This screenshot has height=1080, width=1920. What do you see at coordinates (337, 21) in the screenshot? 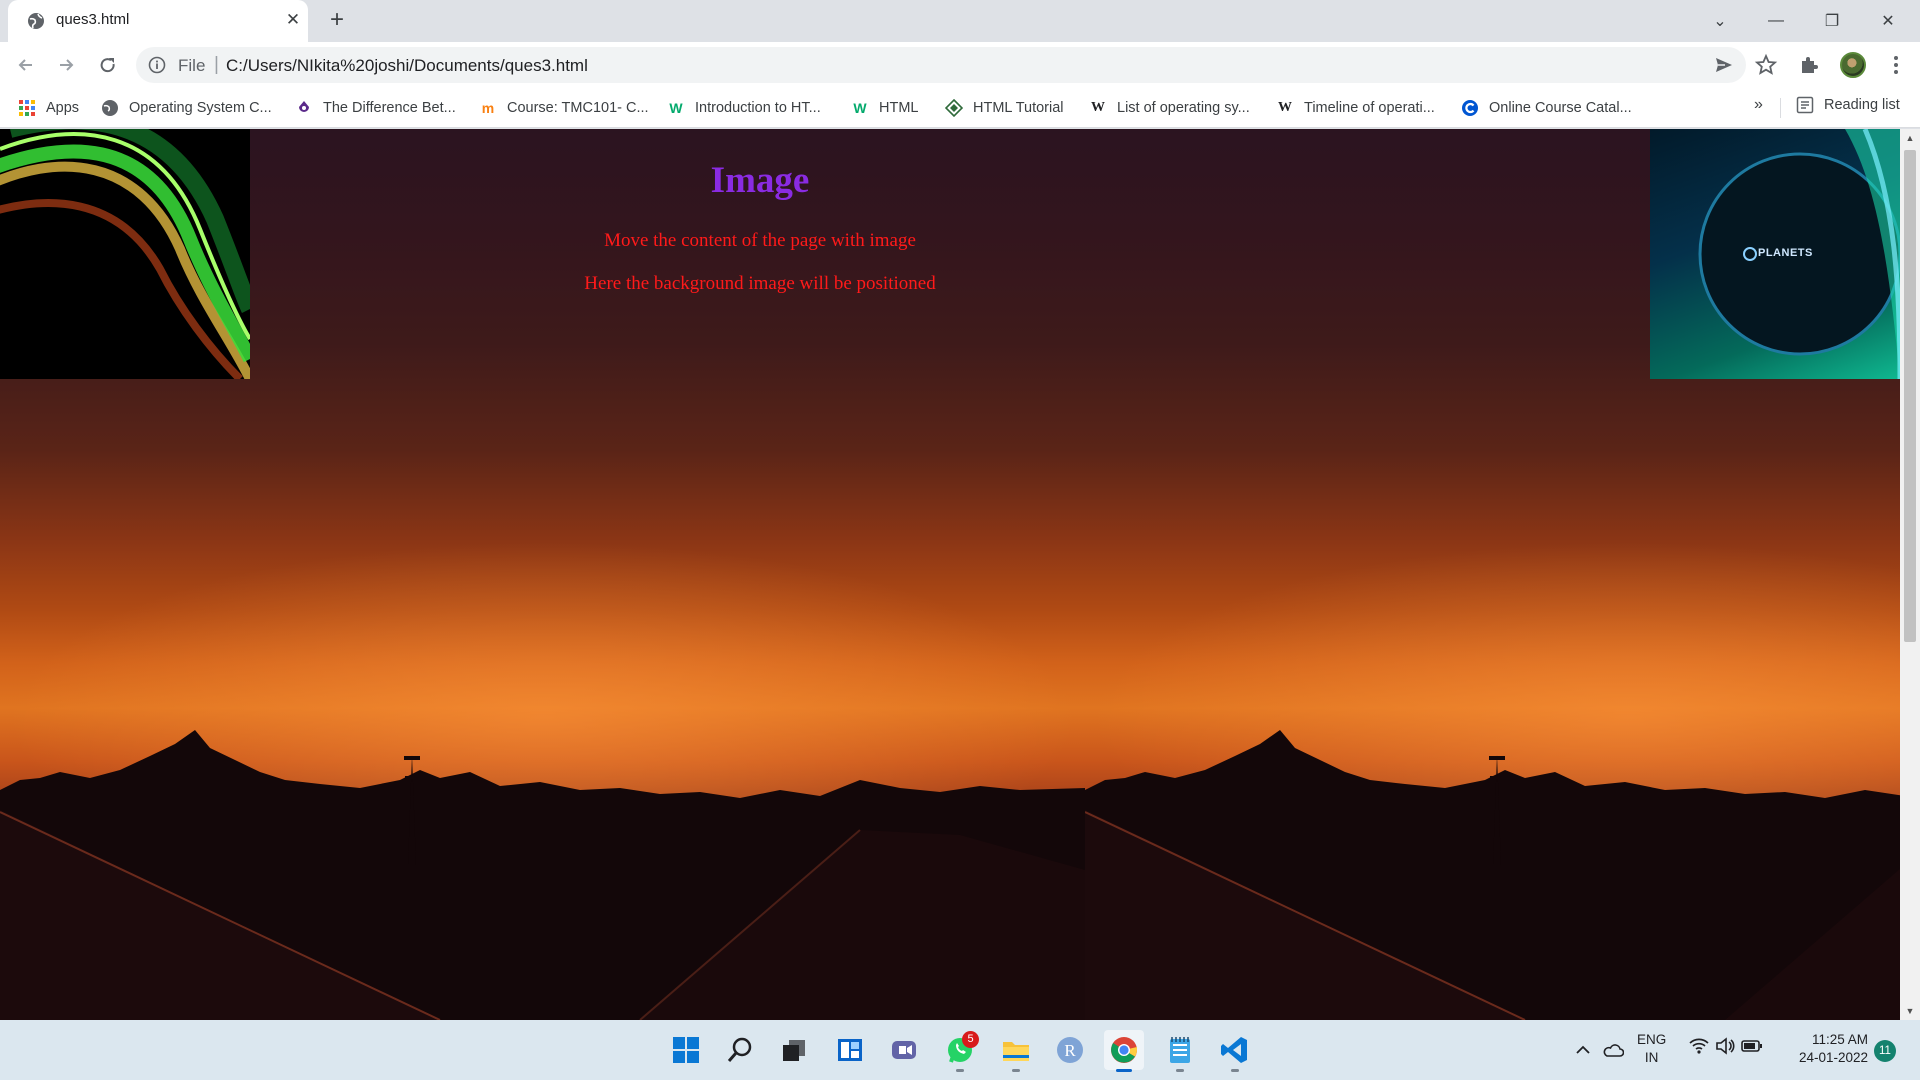
I see `new-tab-button: +` at bounding box center [337, 21].